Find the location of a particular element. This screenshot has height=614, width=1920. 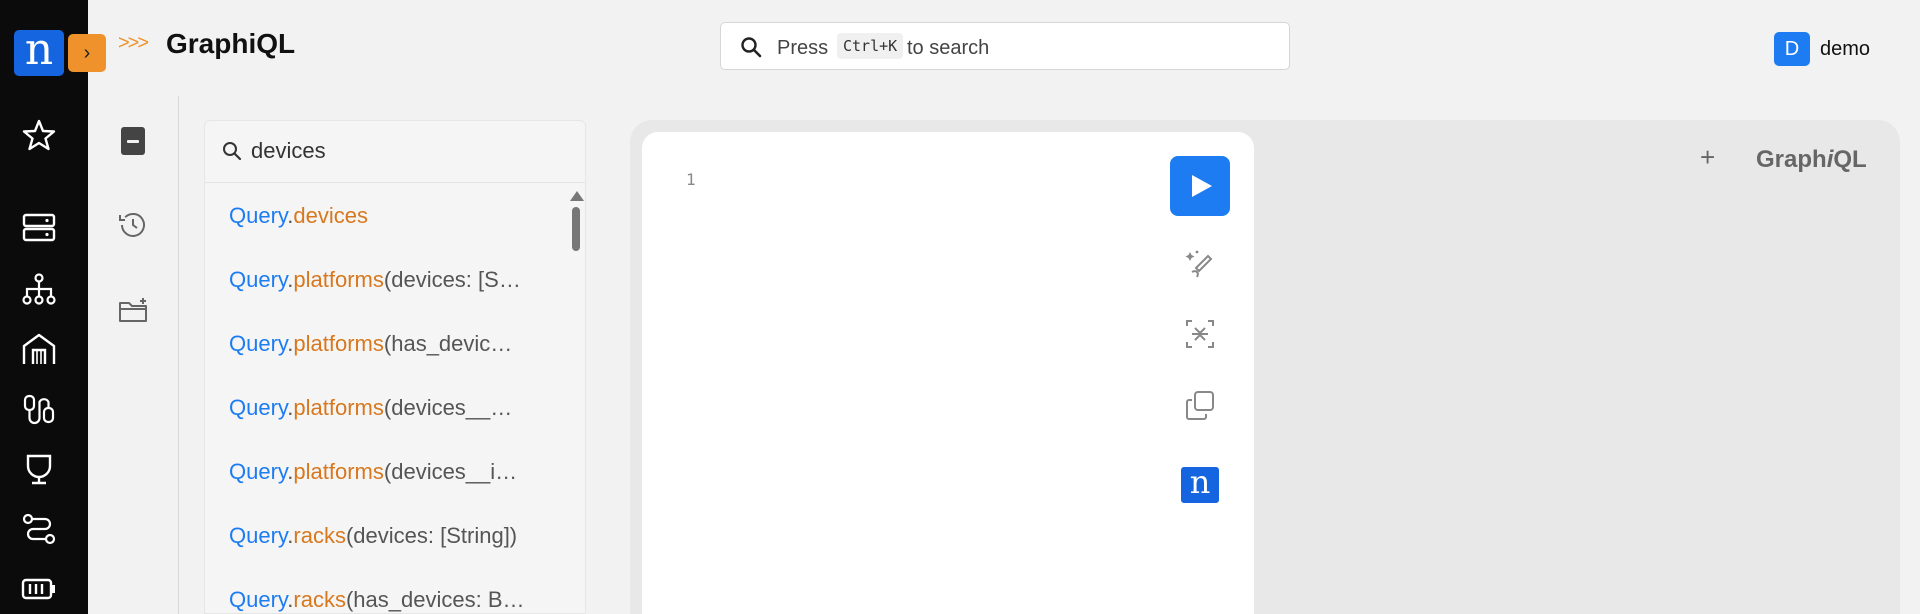

avatar: D is located at coordinates (1792, 49).